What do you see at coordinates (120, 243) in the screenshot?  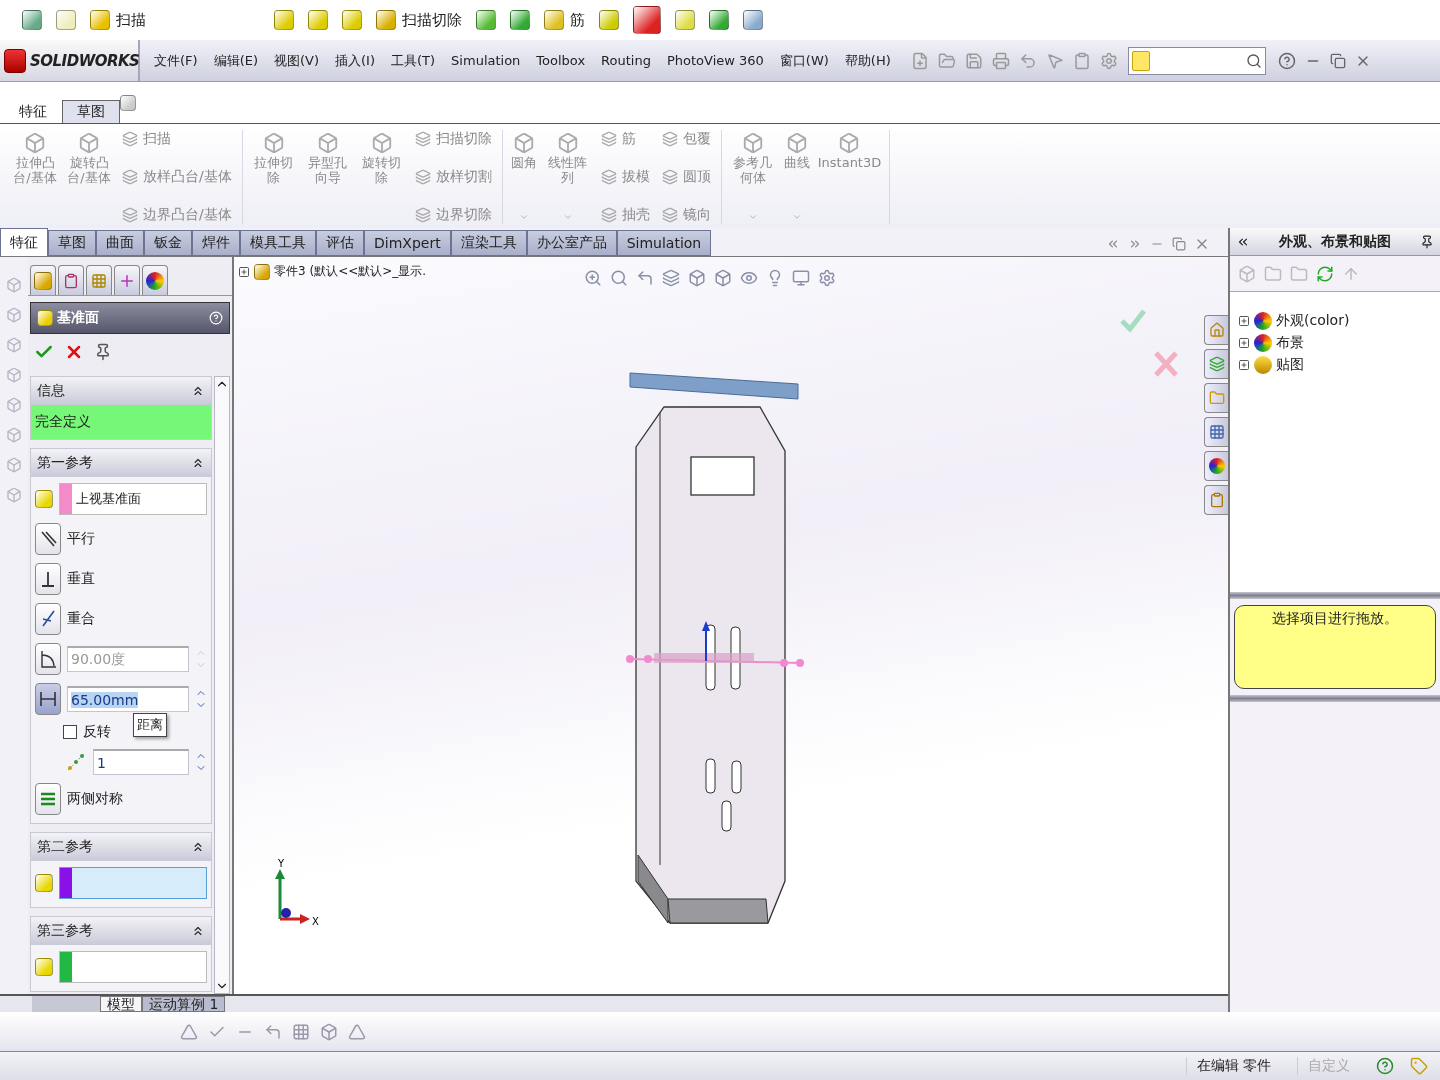 I see `tab: 曲面` at bounding box center [120, 243].